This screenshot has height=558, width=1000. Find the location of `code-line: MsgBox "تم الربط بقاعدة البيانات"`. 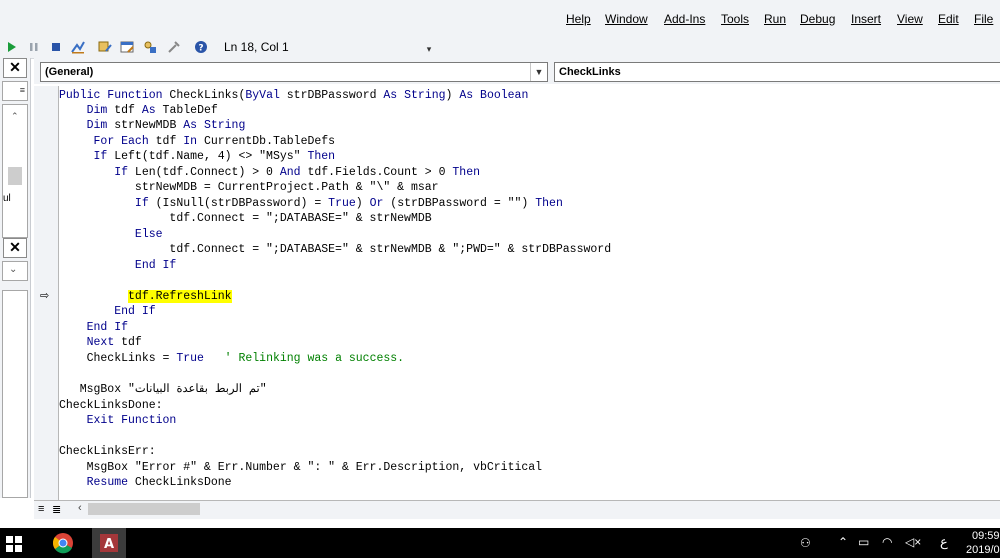

code-line: MsgBox "تم الربط بقاعدة البيانات" is located at coordinates (163, 389).